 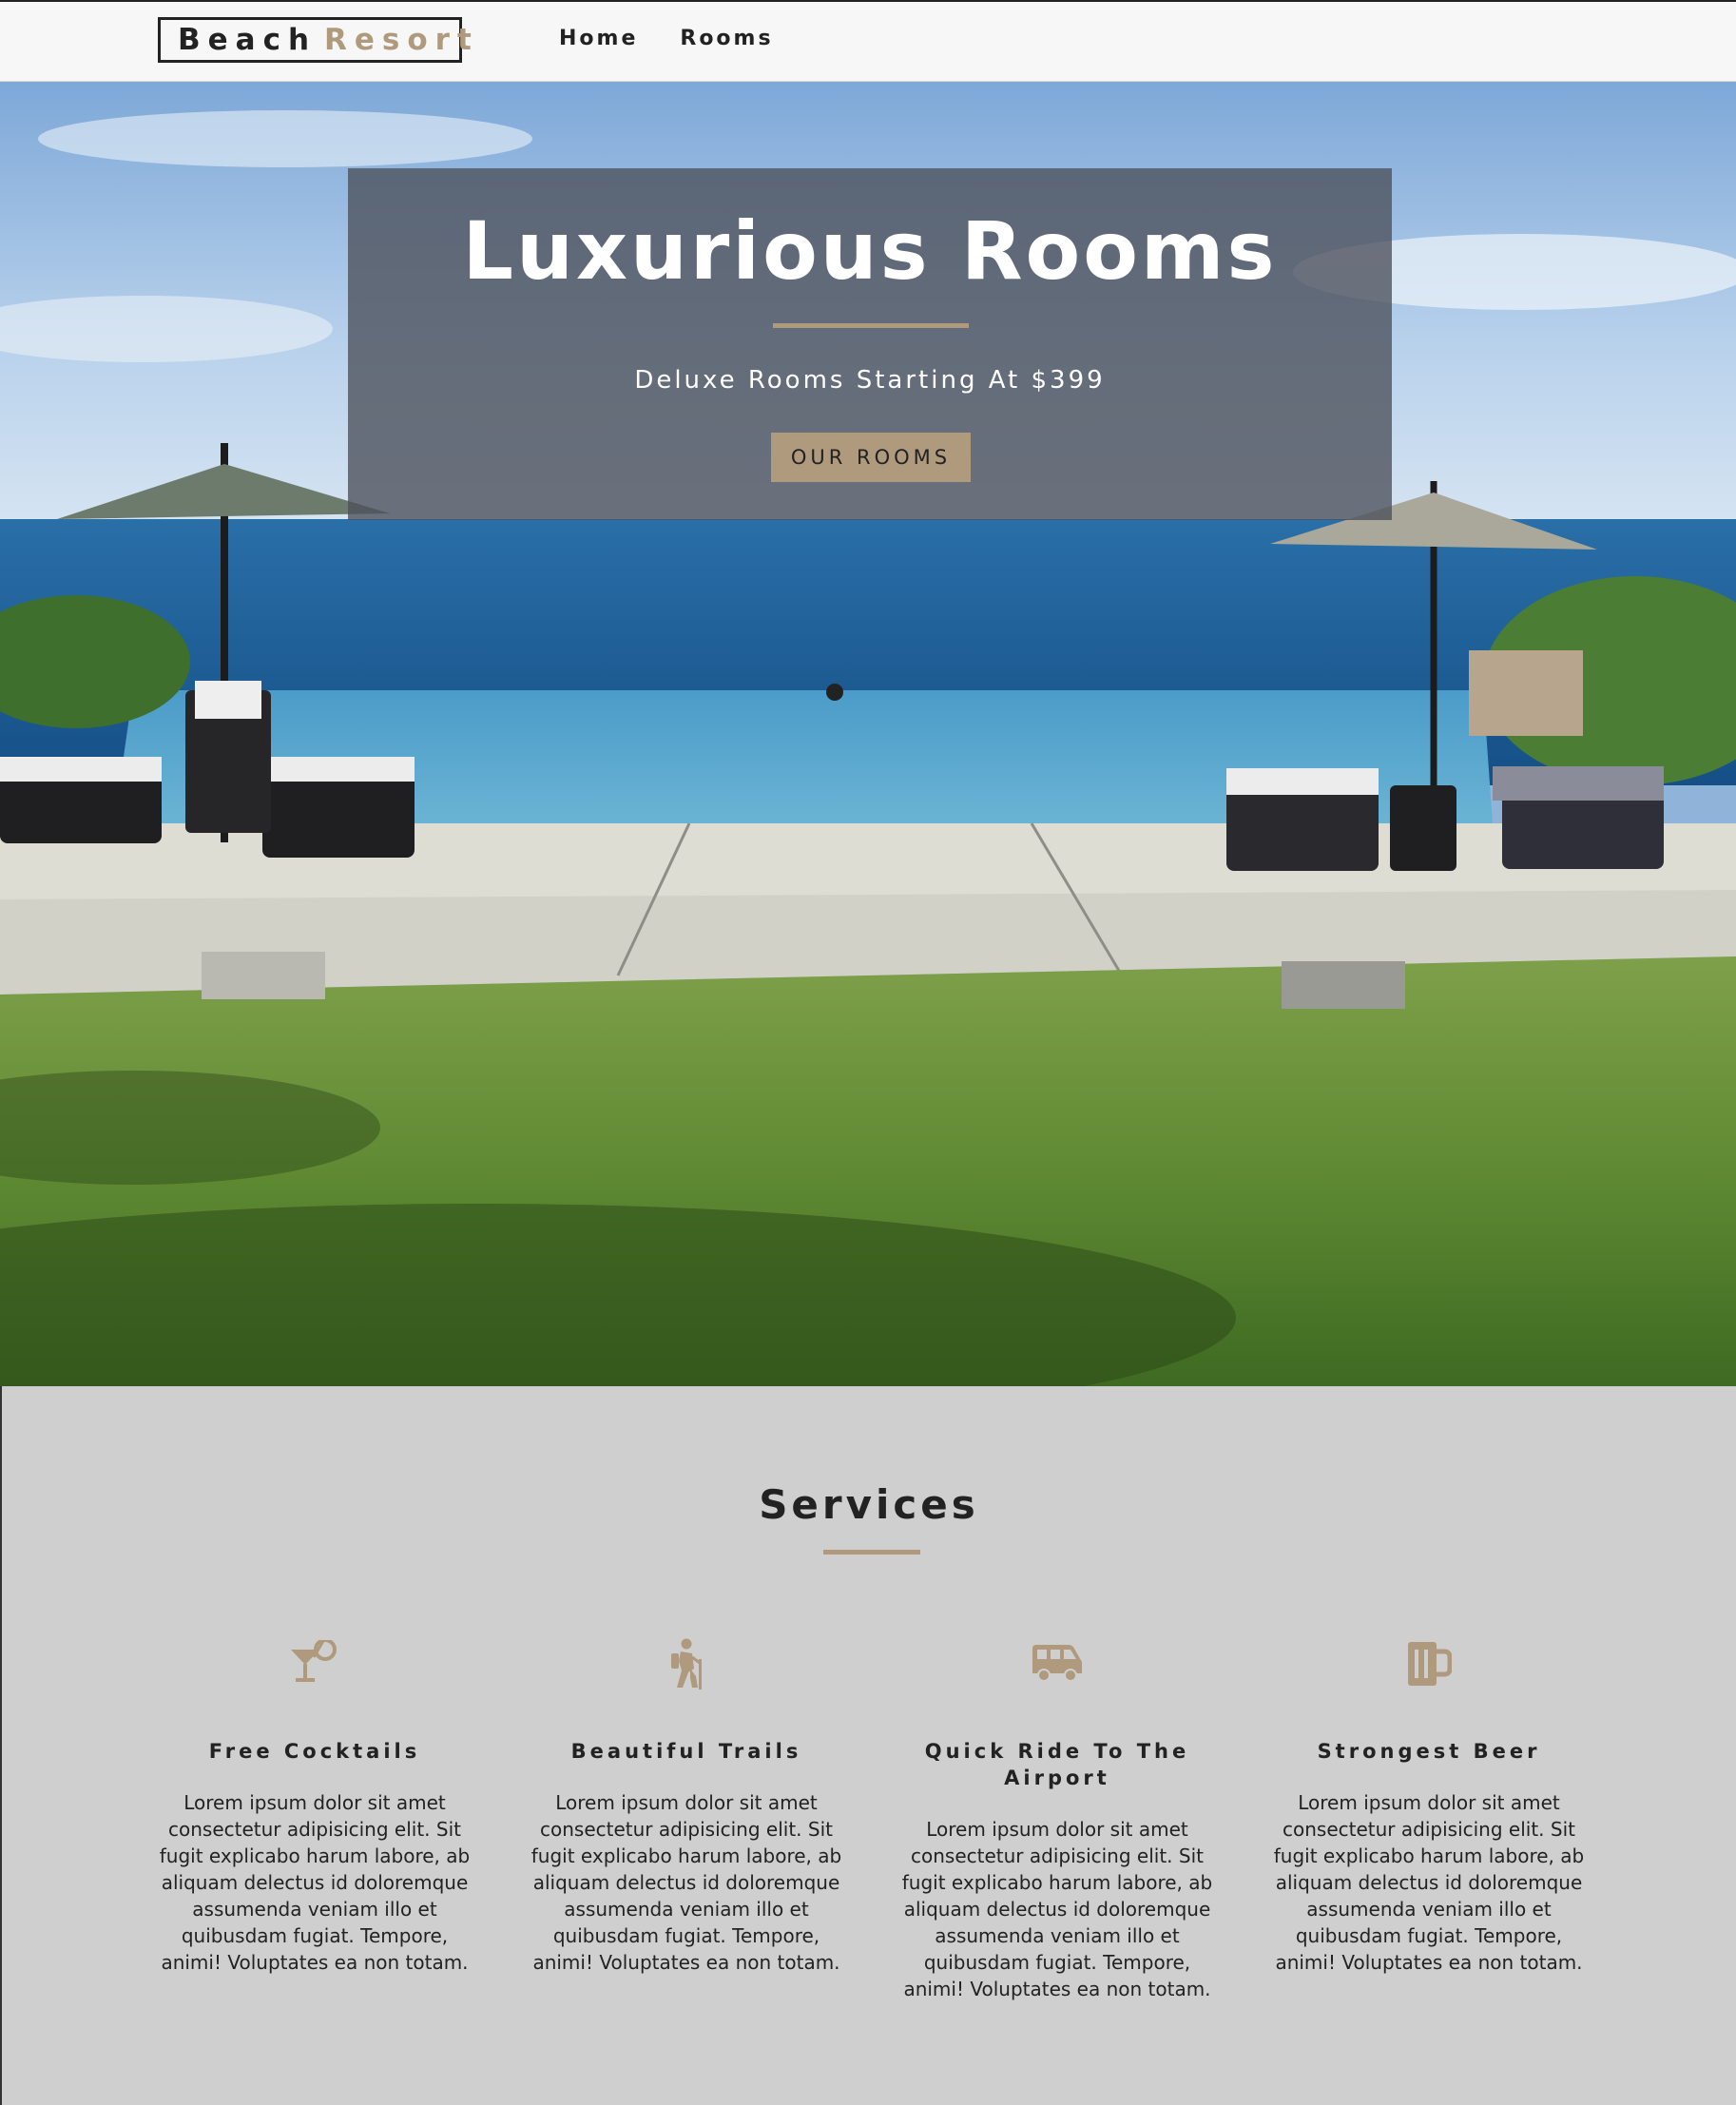 I want to click on hero-subtitle: Deluxe Rooms Starting At $399, so click(x=870, y=381).